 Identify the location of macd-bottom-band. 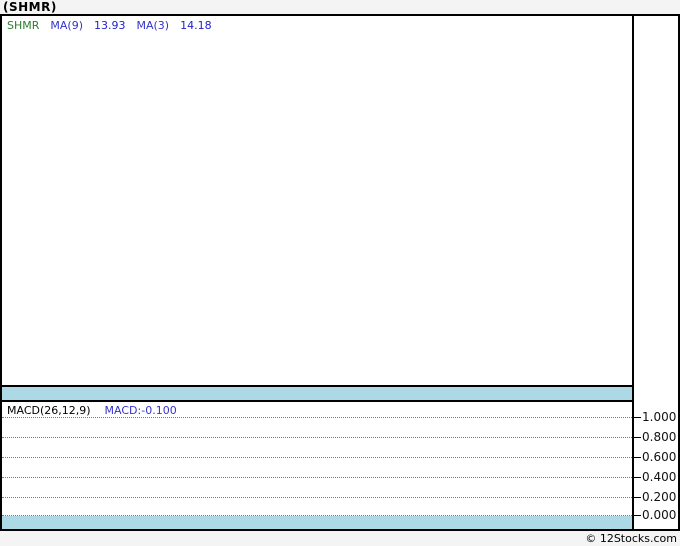
(317, 522).